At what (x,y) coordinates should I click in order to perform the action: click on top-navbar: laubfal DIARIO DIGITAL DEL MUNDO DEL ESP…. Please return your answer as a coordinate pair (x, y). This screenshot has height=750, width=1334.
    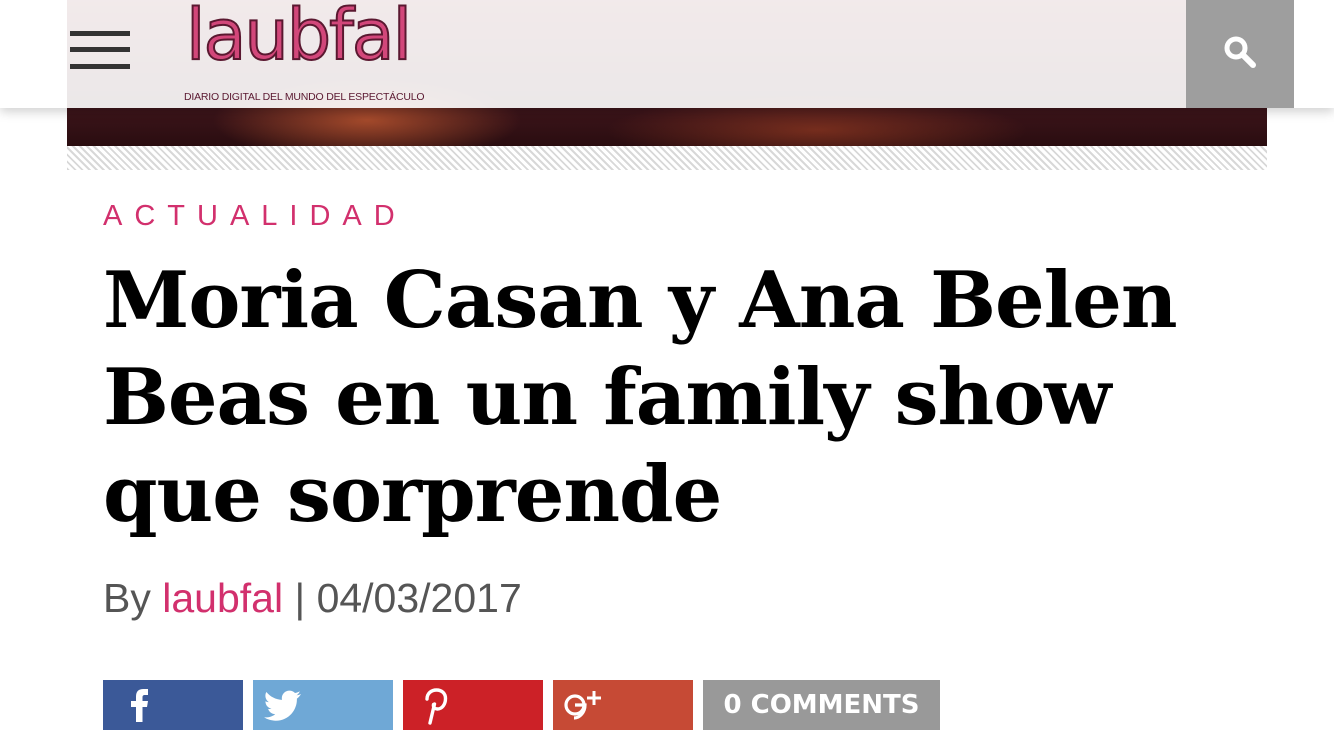
    Looking at the image, I should click on (667, 54).